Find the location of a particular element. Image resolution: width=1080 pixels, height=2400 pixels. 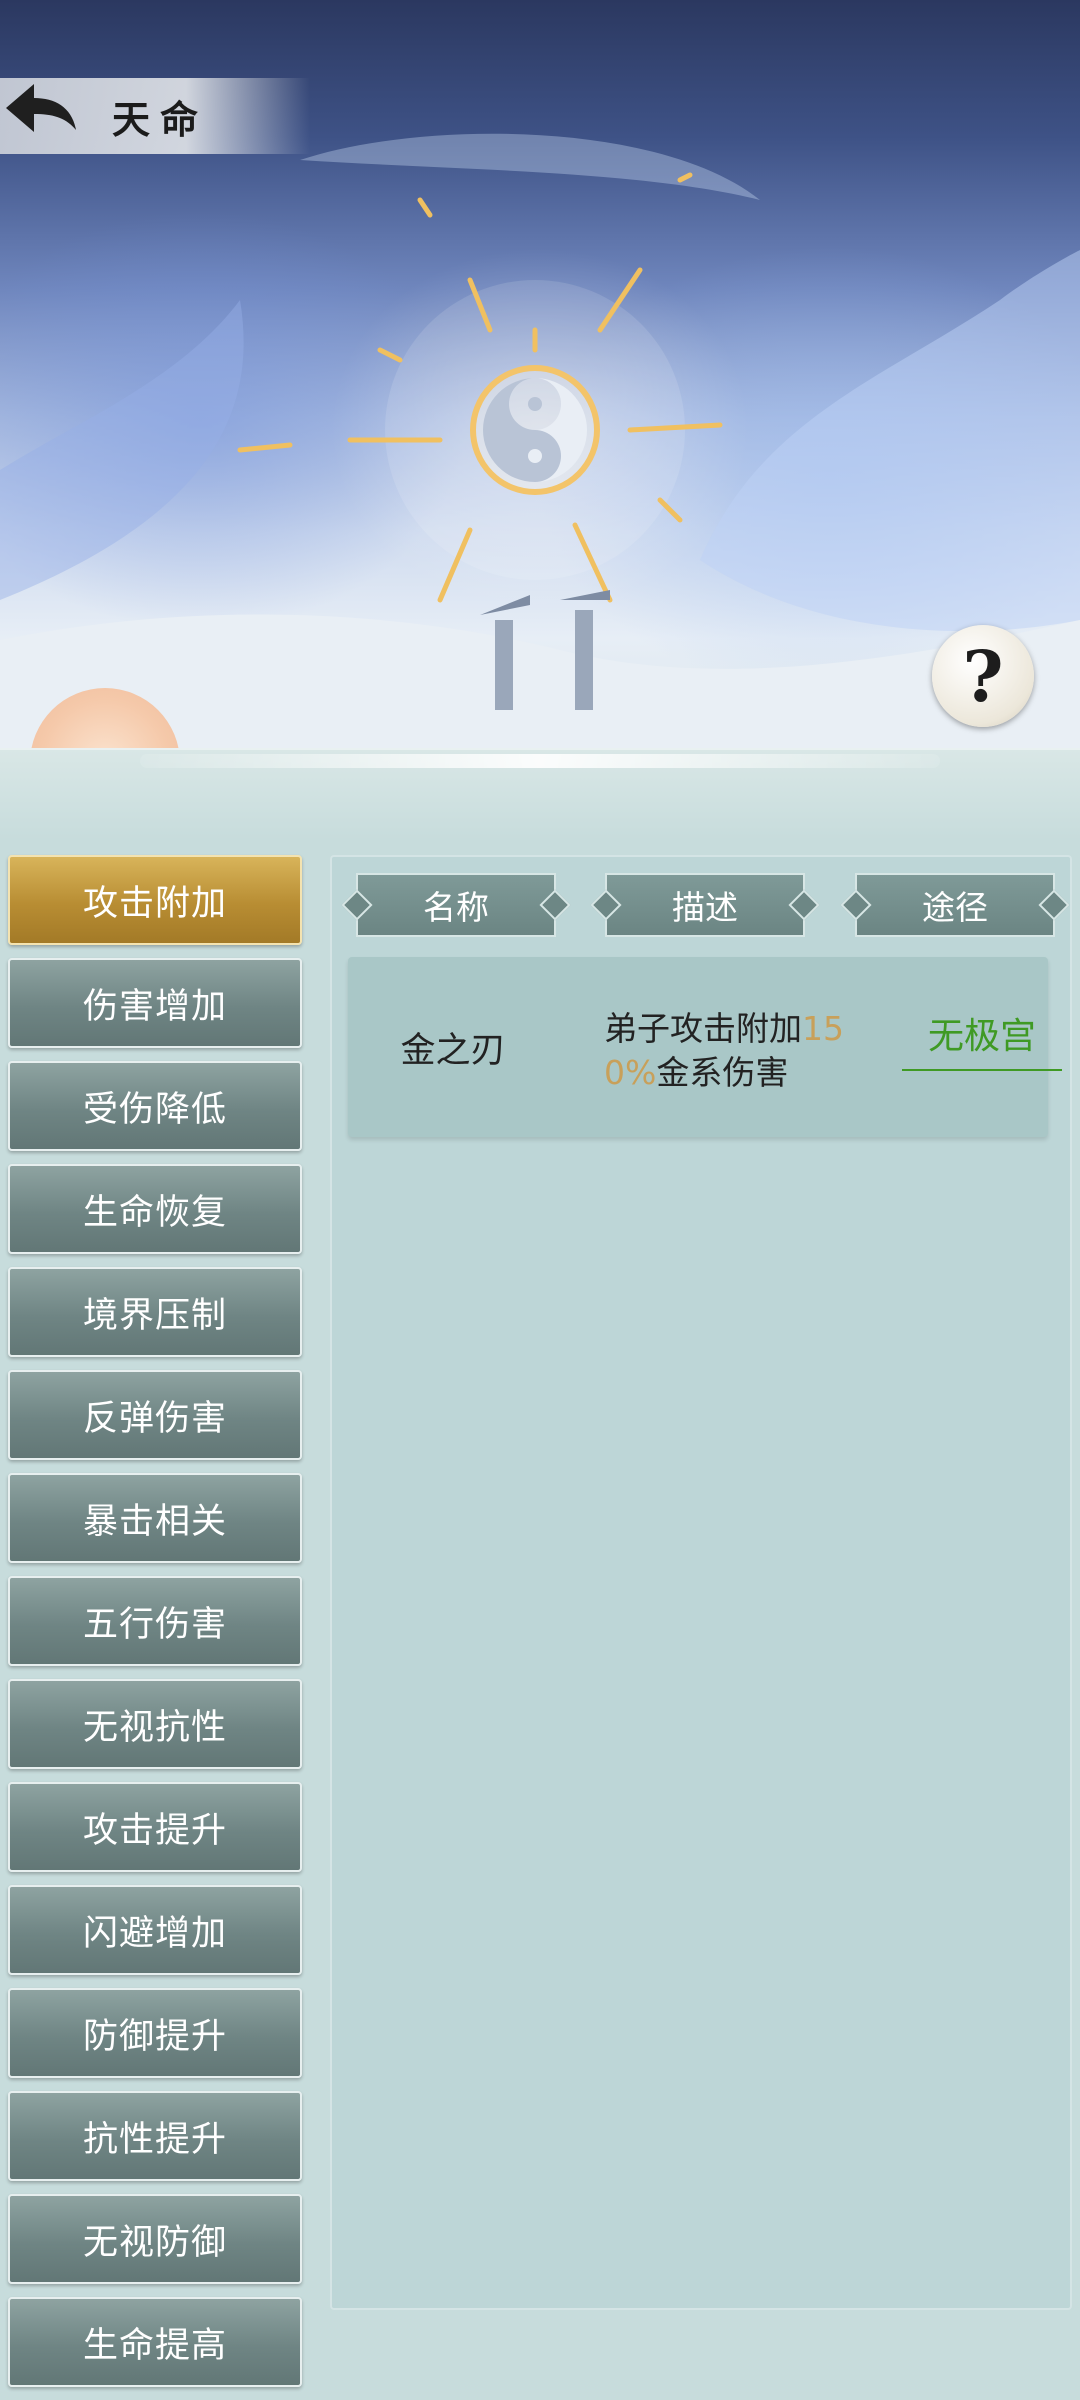

column-header-desc: 描述 is located at coordinates (705, 905).